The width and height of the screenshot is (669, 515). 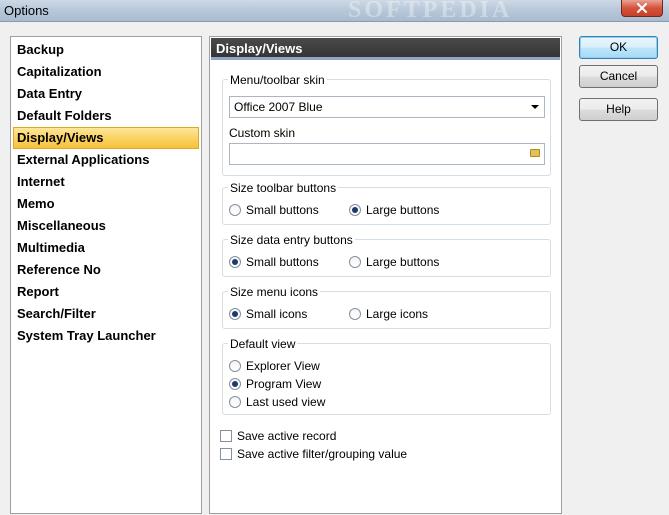 What do you see at coordinates (274, 292) in the screenshot?
I see `menu-icons-label: Size menu icons` at bounding box center [274, 292].